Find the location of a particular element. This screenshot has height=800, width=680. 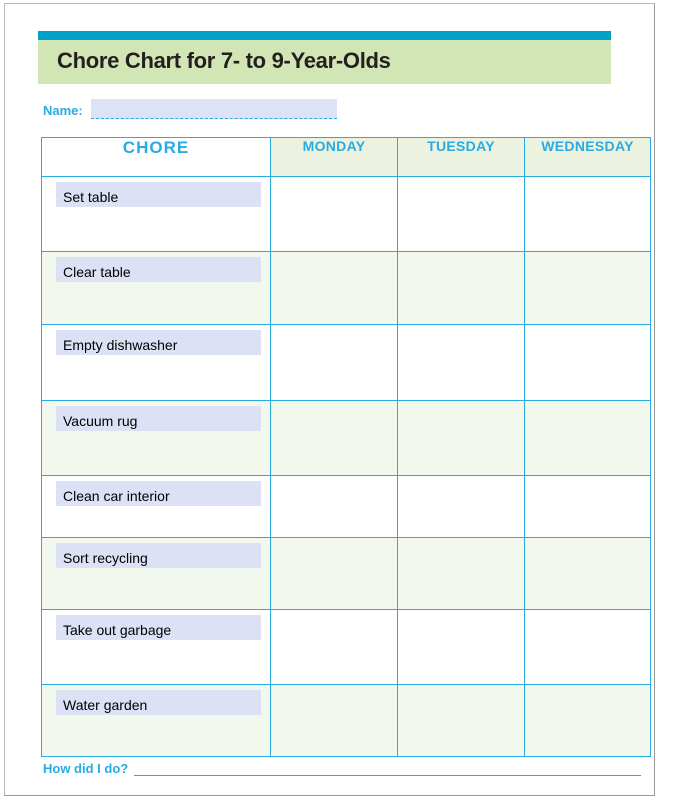

chore-input-box: Take out garbage is located at coordinates (158, 627).